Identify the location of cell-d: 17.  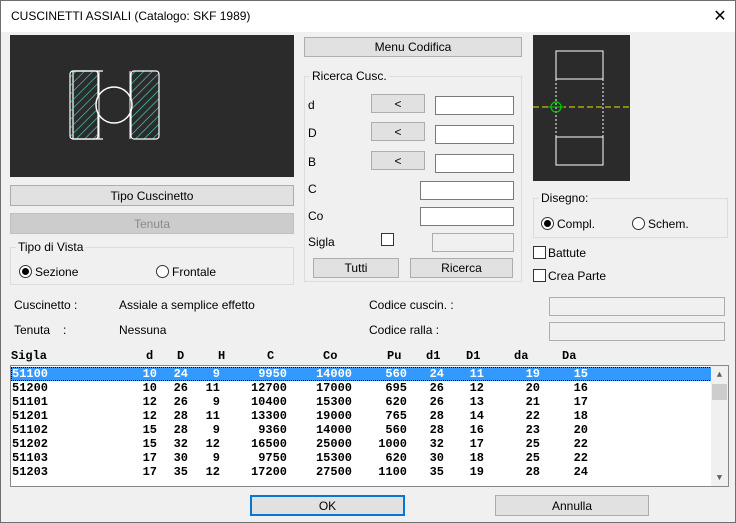
(149, 472).